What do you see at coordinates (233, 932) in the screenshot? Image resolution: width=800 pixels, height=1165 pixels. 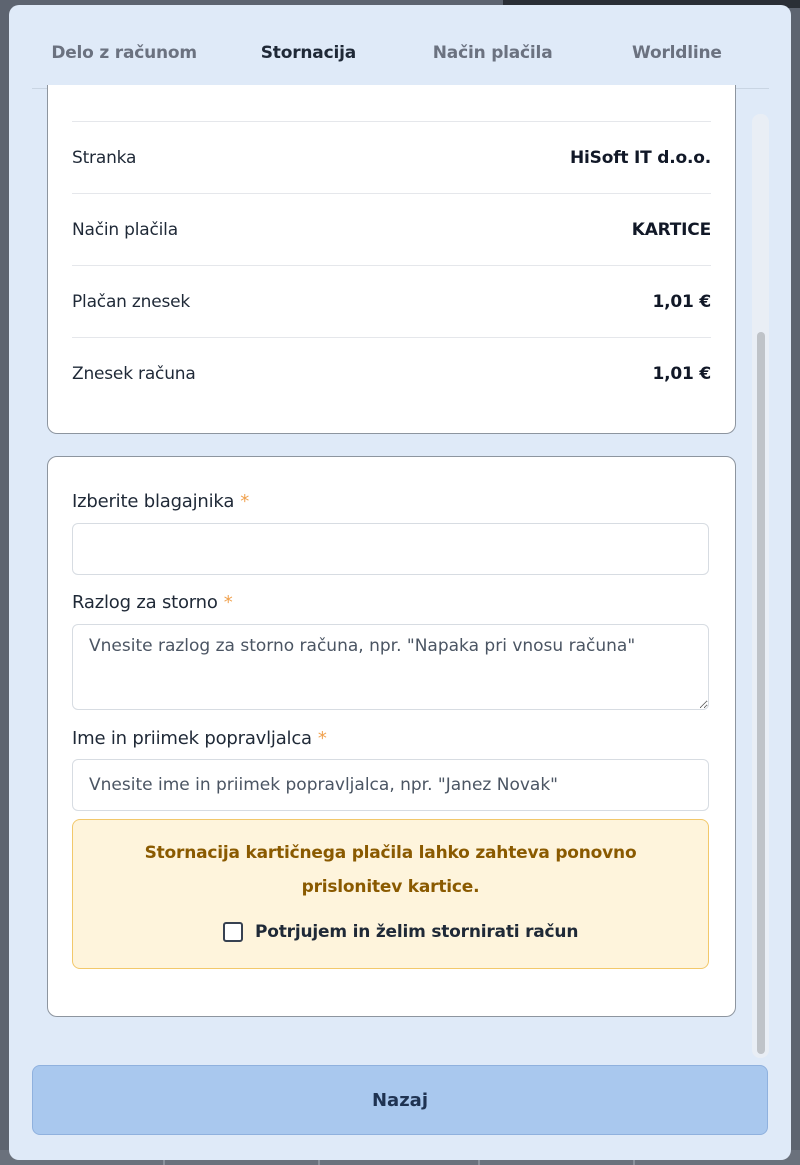 I see `confirm-checkbox` at bounding box center [233, 932].